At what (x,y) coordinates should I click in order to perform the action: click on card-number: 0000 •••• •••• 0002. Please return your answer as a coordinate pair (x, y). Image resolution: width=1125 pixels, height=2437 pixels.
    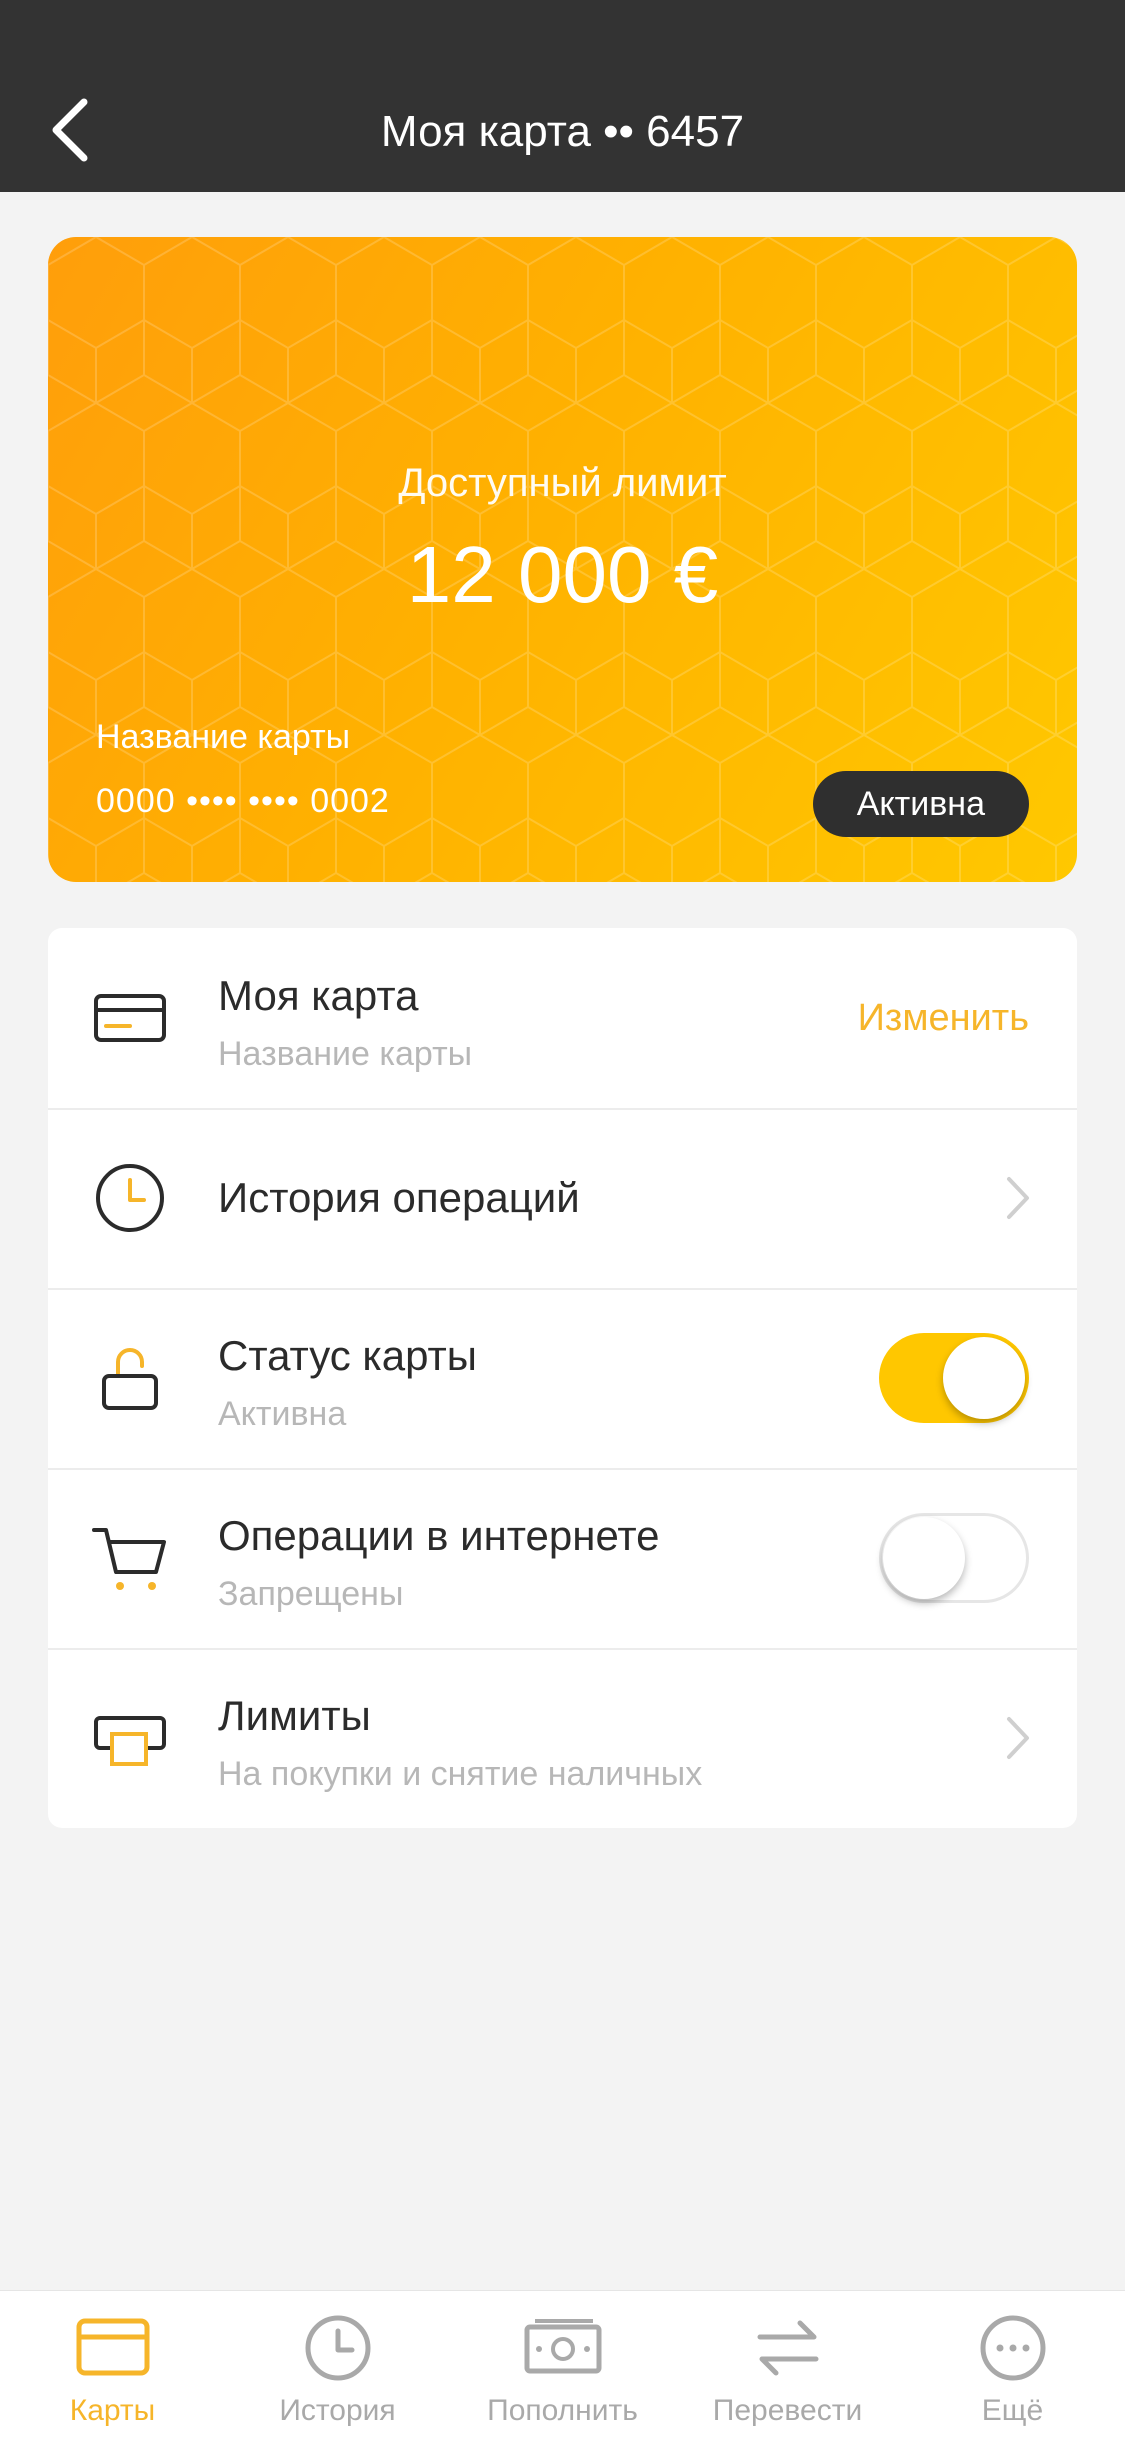
    Looking at the image, I should click on (243, 801).